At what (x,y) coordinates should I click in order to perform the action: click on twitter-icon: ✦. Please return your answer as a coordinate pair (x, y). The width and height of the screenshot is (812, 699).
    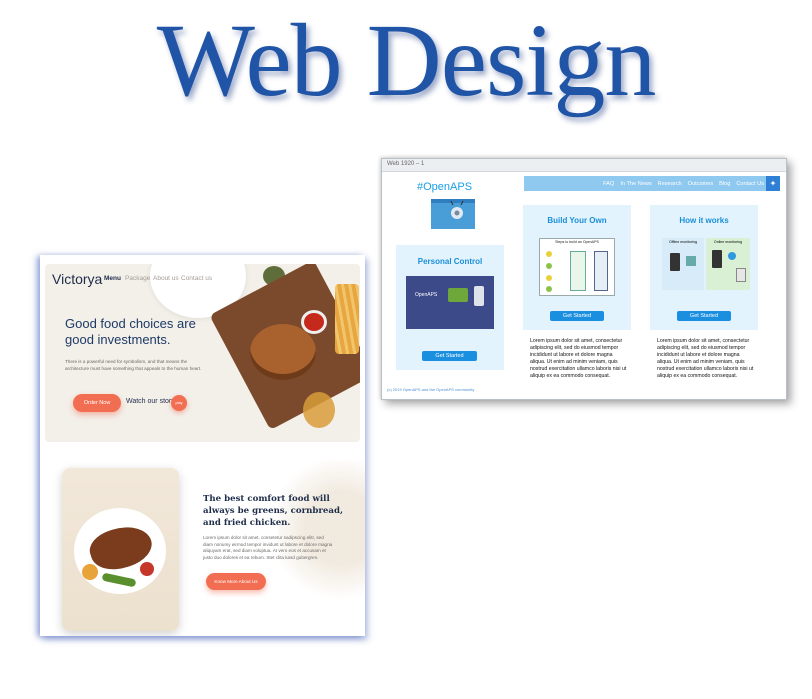
    Looking at the image, I should click on (773, 183).